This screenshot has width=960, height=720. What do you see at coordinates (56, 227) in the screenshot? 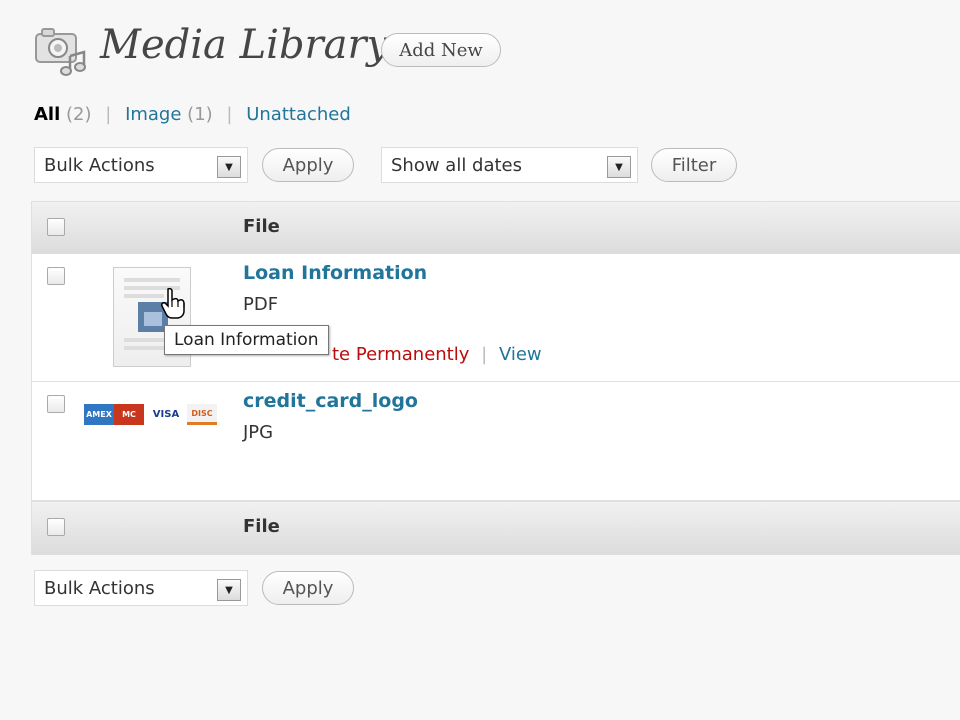
I see `select-all-checkbox` at bounding box center [56, 227].